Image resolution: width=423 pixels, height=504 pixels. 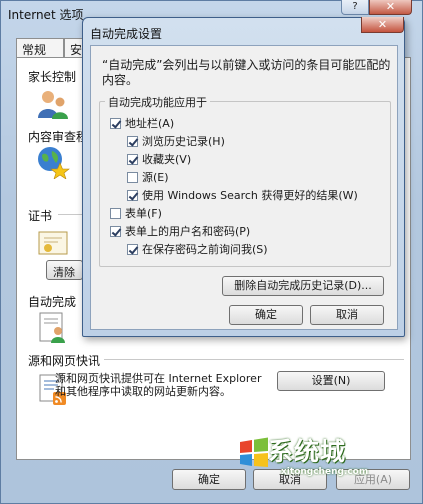 What do you see at coordinates (390, 7) in the screenshot?
I see `window-close-button: ✕` at bounding box center [390, 7].